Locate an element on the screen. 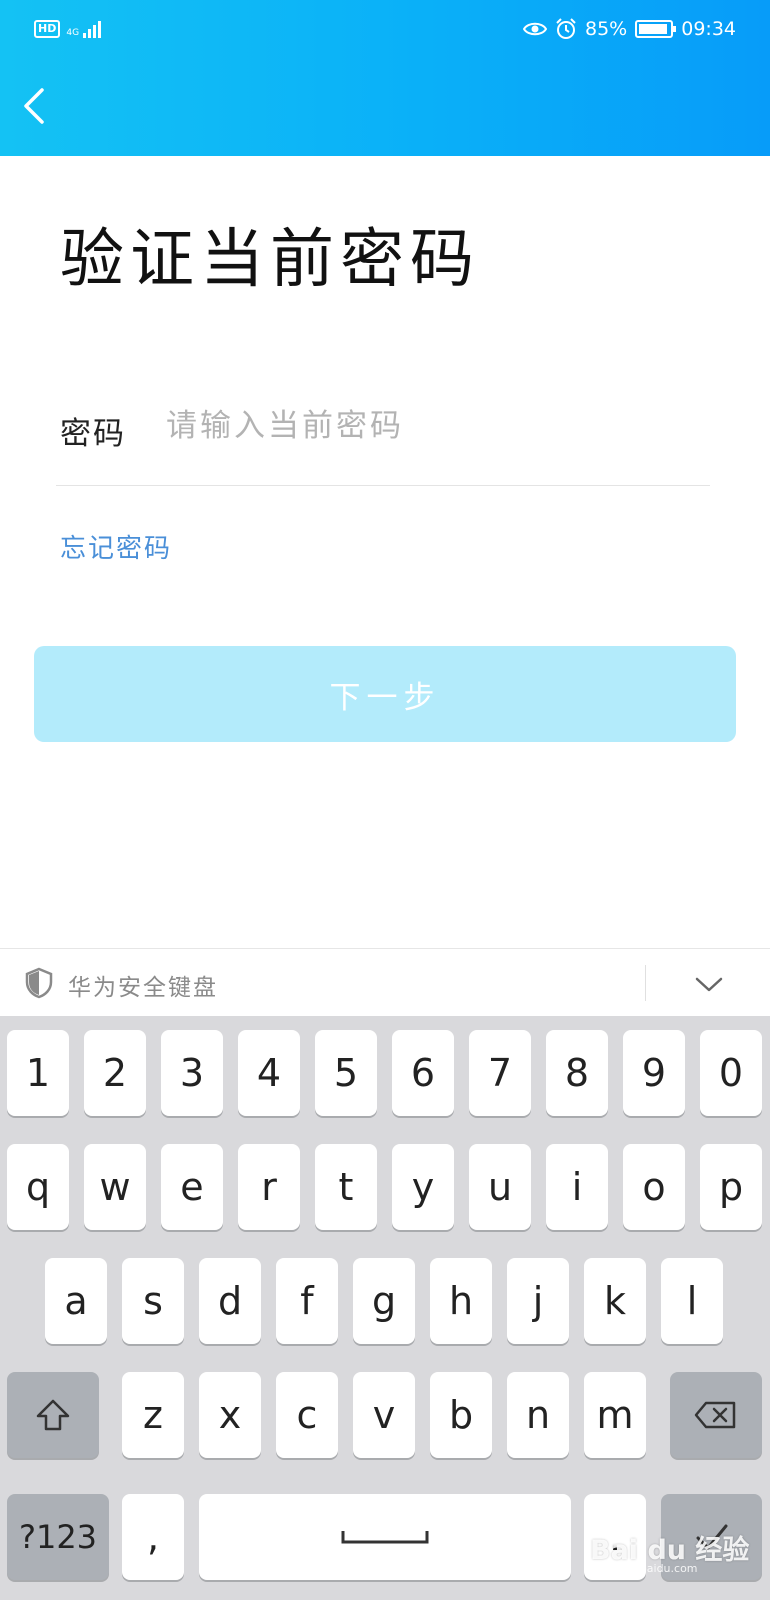  key-7: 7 is located at coordinates (500, 1073).